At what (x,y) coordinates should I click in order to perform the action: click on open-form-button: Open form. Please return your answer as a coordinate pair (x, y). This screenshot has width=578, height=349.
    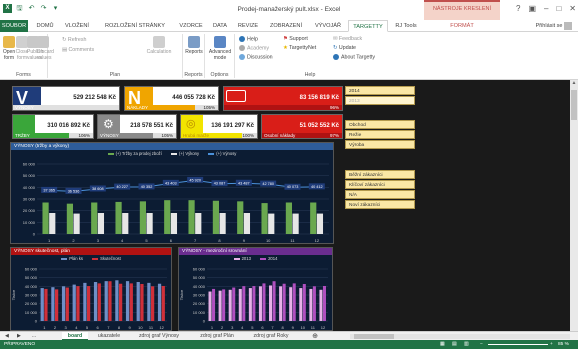
    Looking at the image, I should click on (9, 48).